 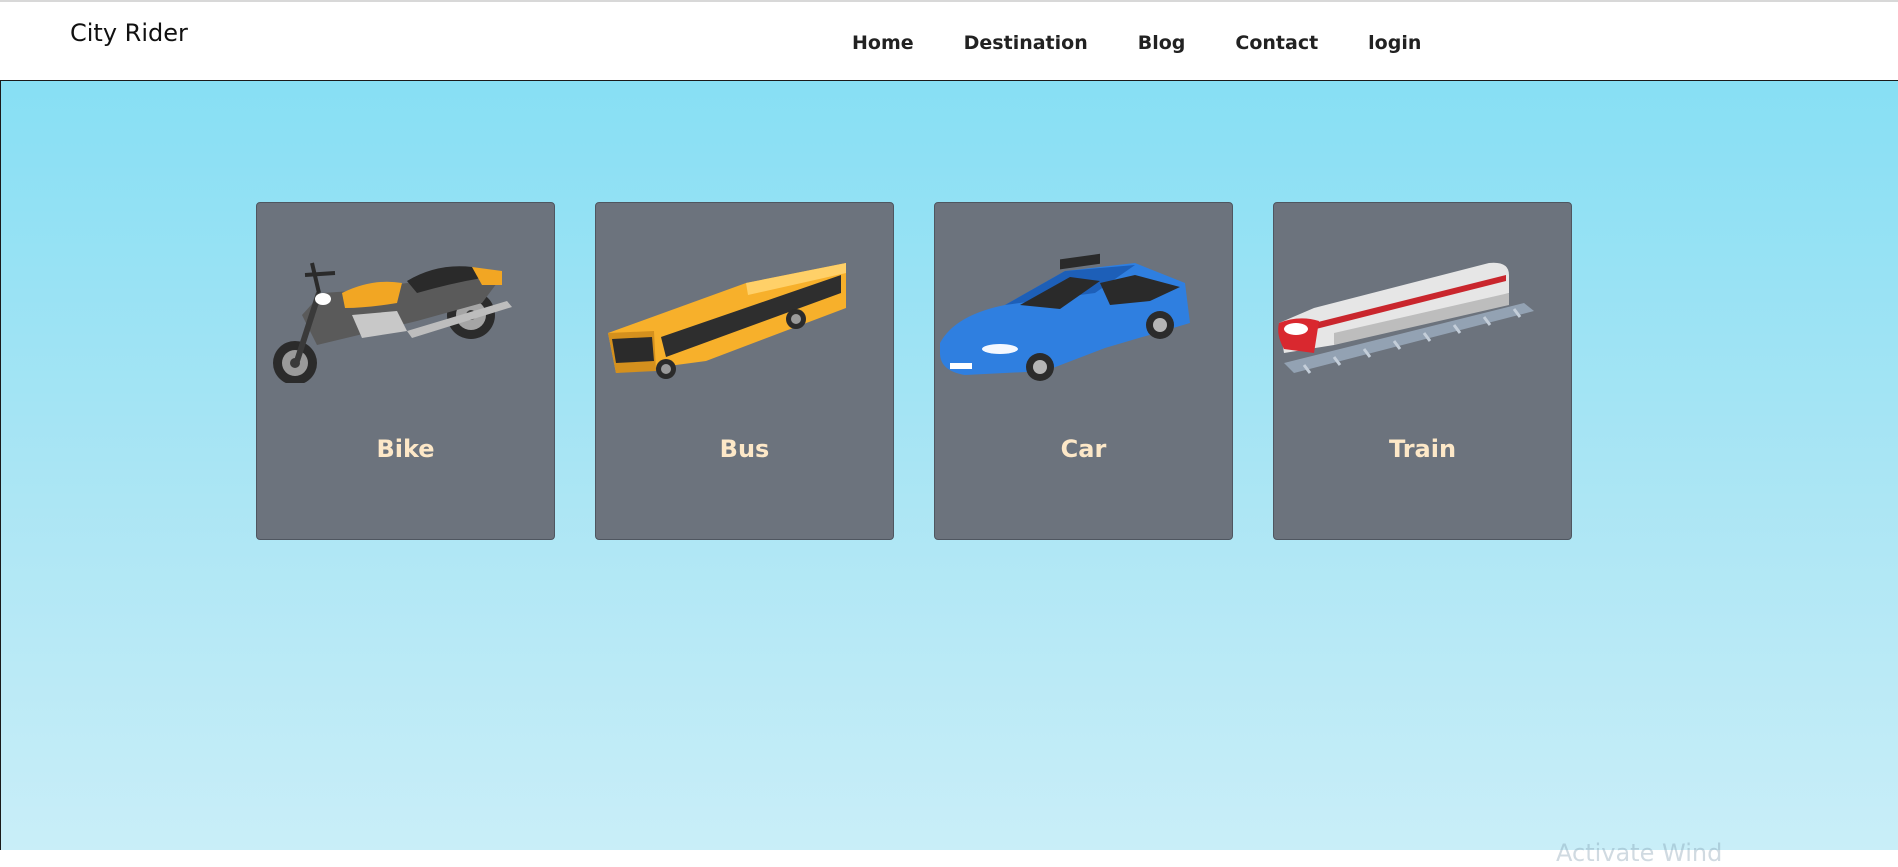 I want to click on vehicle-card-car: Car, so click(x=1083, y=371).